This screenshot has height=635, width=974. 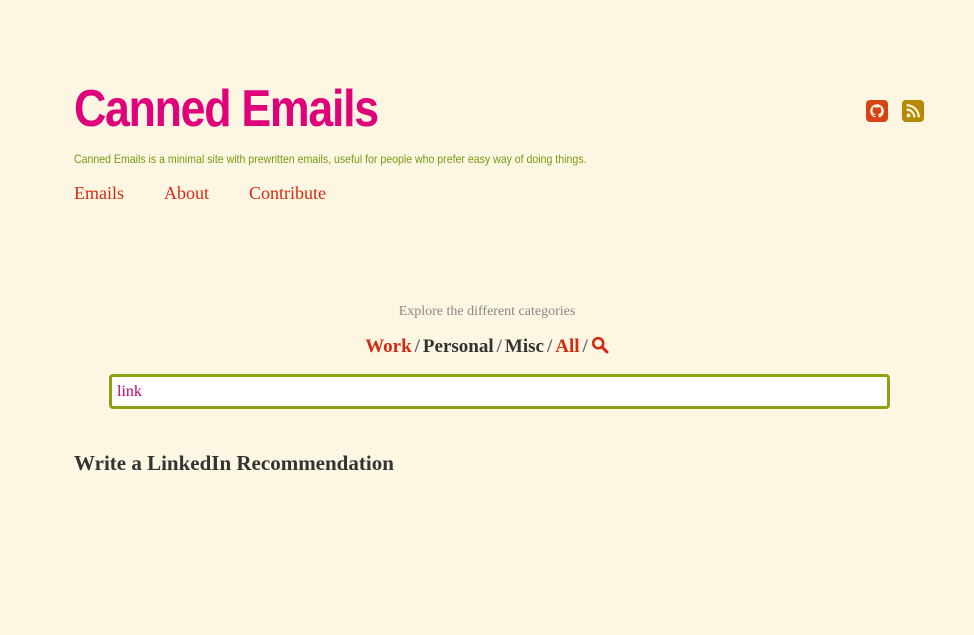 I want to click on rss-icon, so click(x=913, y=111).